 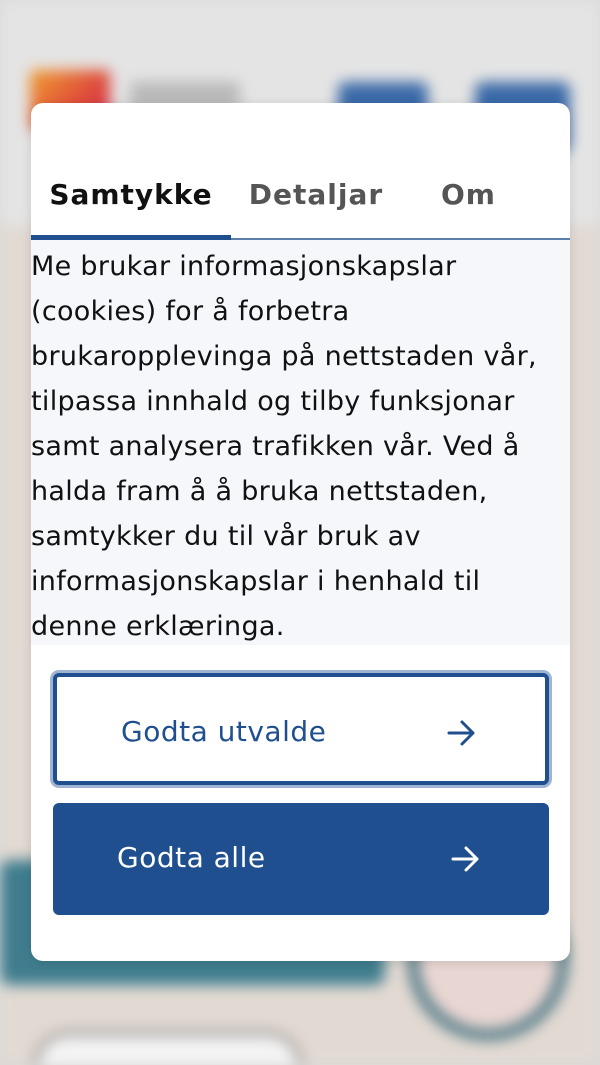 What do you see at coordinates (224, 731) in the screenshot?
I see `accept-selected-label: Godta utvalde` at bounding box center [224, 731].